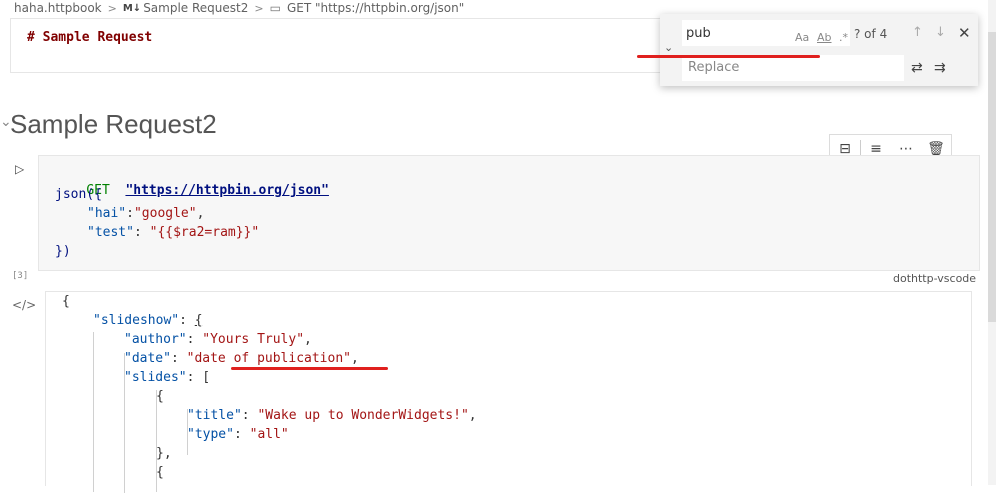 The image size is (996, 493). I want to click on breadcrumb-section: M↓ Sample Request2, so click(186, 8).